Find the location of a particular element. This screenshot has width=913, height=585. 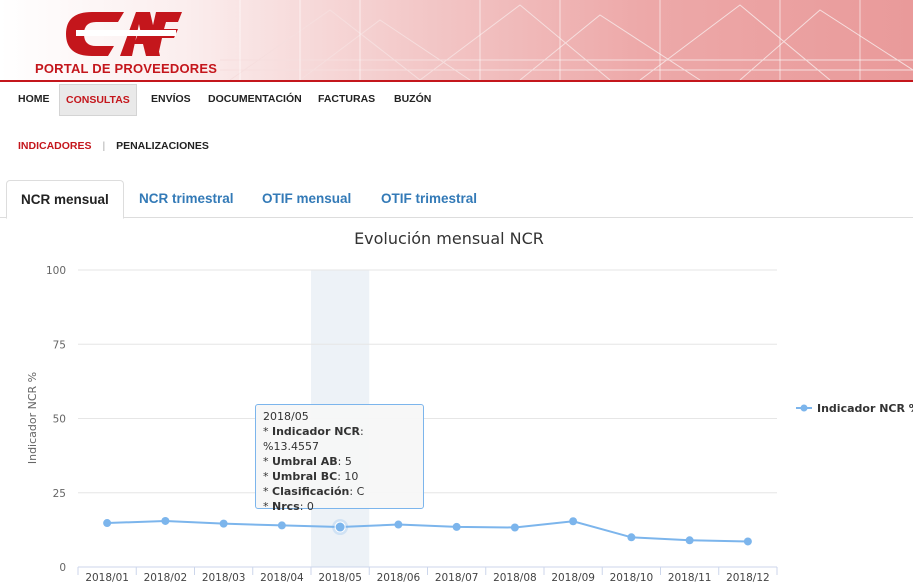

sub-navigation: INDICADORES | PENALIZACIONES is located at coordinates (113, 146).